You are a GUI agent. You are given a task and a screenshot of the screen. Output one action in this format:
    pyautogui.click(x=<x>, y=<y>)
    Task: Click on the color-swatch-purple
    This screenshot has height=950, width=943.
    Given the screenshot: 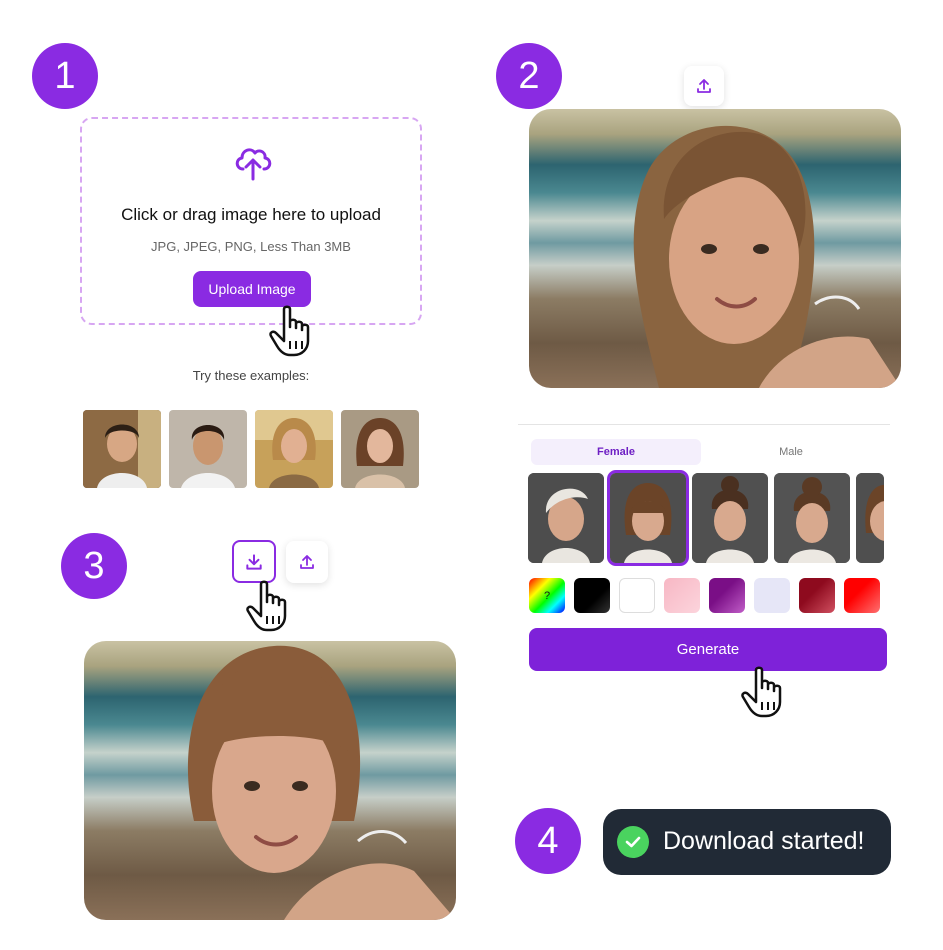 What is the action you would take?
    pyautogui.click(x=727, y=595)
    